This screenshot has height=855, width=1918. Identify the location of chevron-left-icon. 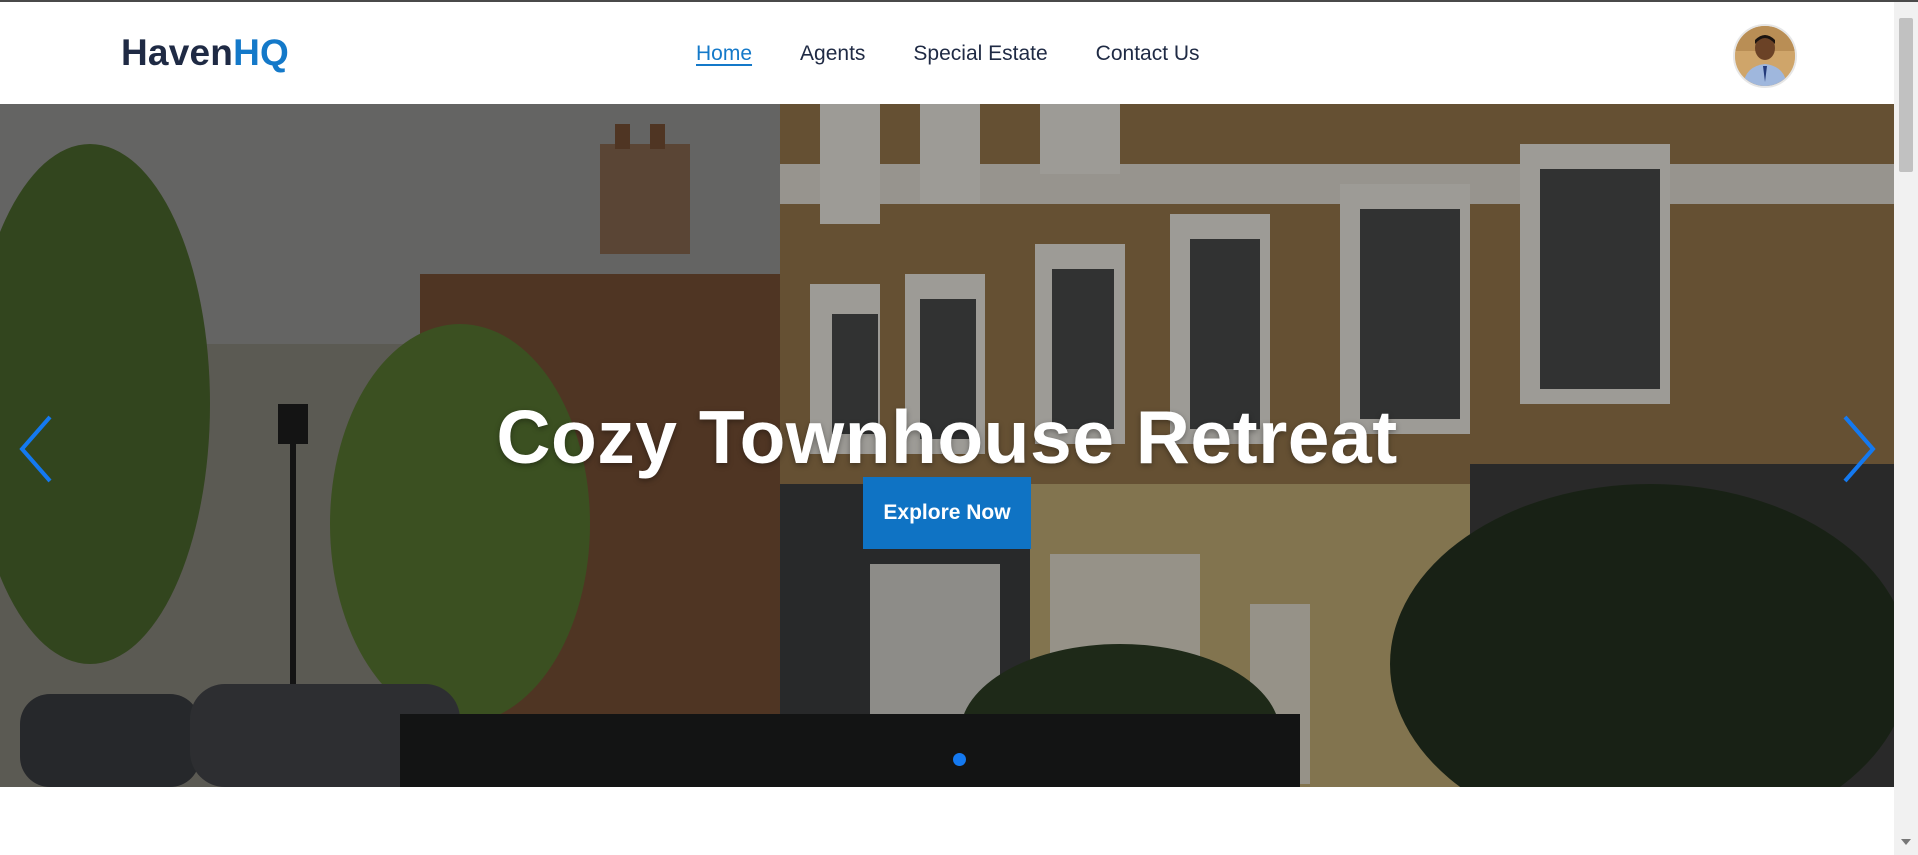
(35, 449).